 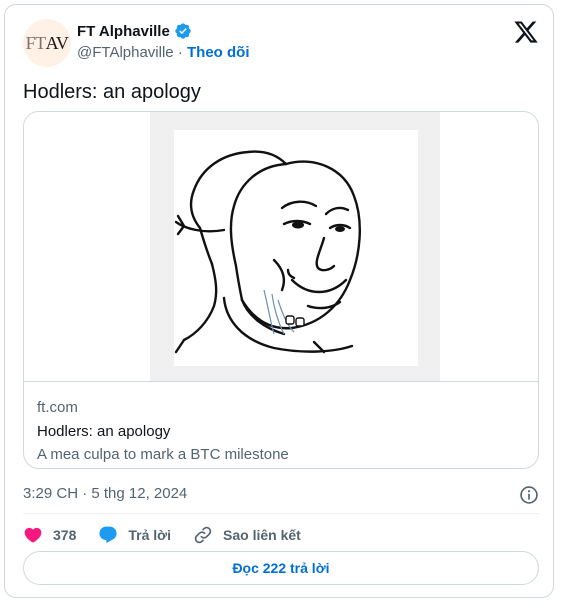 I want to click on tweet-timestamp: 3:29 CH · 5 thg 12, 2024, so click(x=105, y=493).